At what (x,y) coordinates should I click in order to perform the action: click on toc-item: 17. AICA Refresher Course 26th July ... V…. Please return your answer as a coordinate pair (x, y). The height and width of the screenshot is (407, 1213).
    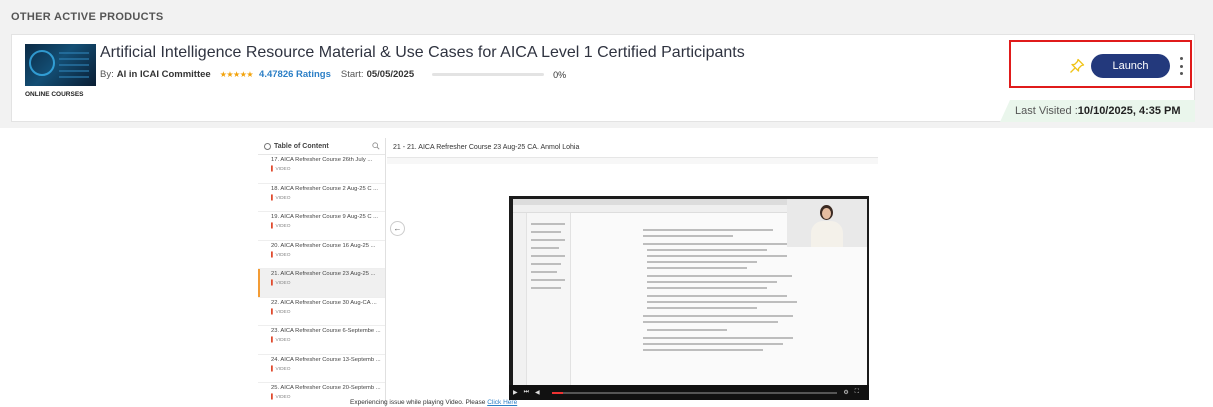
    Looking at the image, I should click on (321, 169).